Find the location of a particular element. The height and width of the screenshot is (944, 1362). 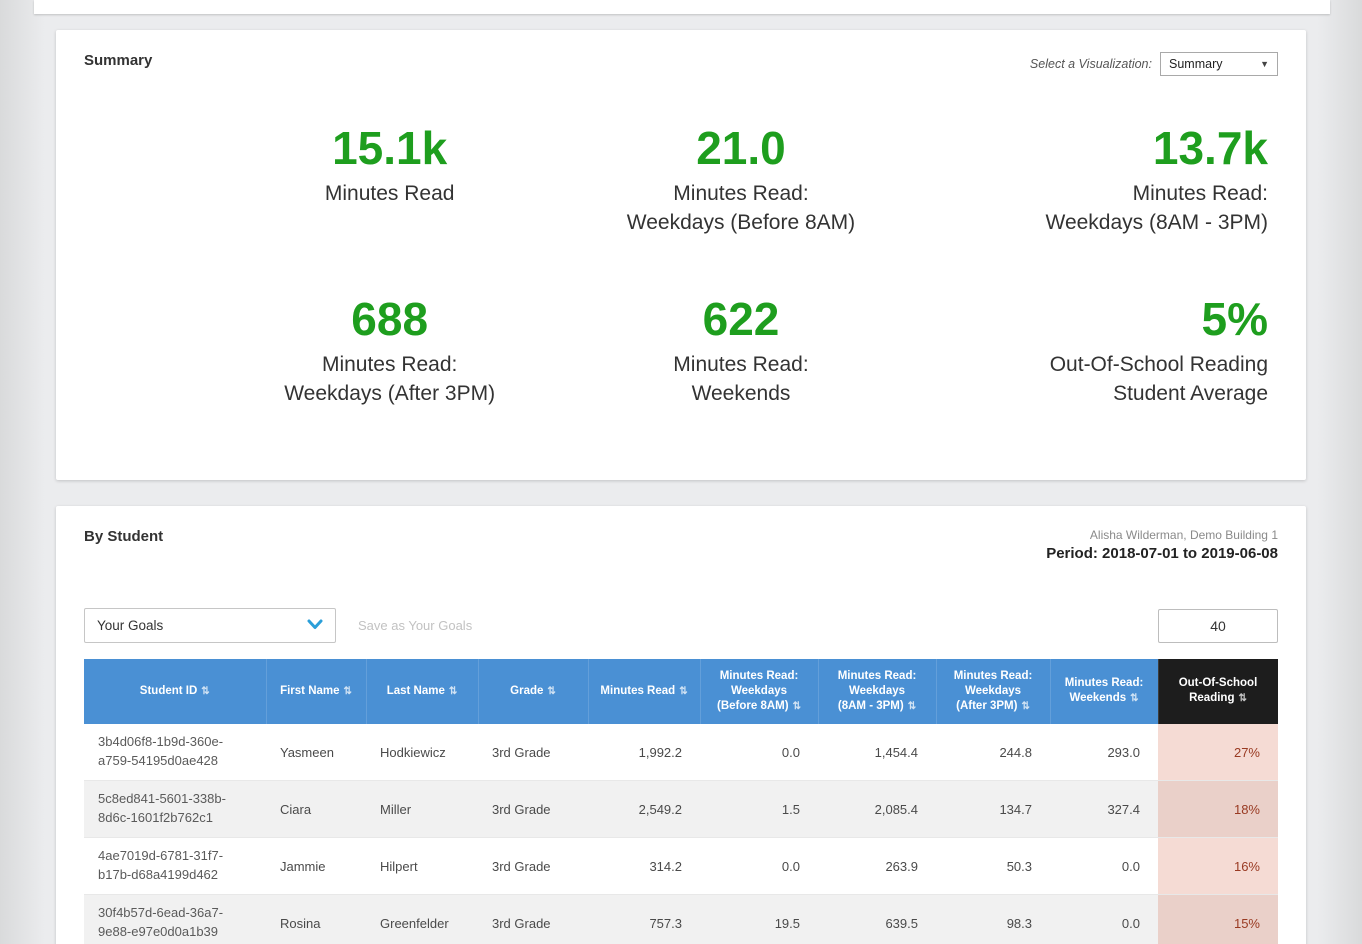

cell-first-name: Ciara is located at coordinates (316, 809).